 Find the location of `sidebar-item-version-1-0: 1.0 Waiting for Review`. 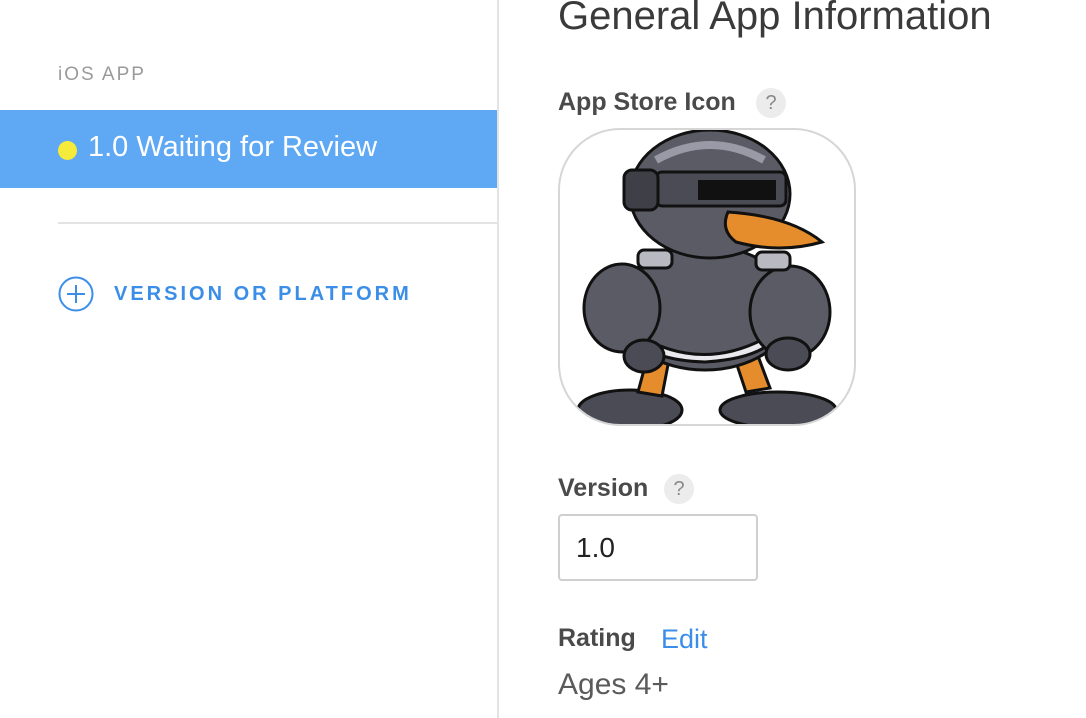

sidebar-item-version-1-0: 1.0 Waiting for Review is located at coordinates (248, 149).